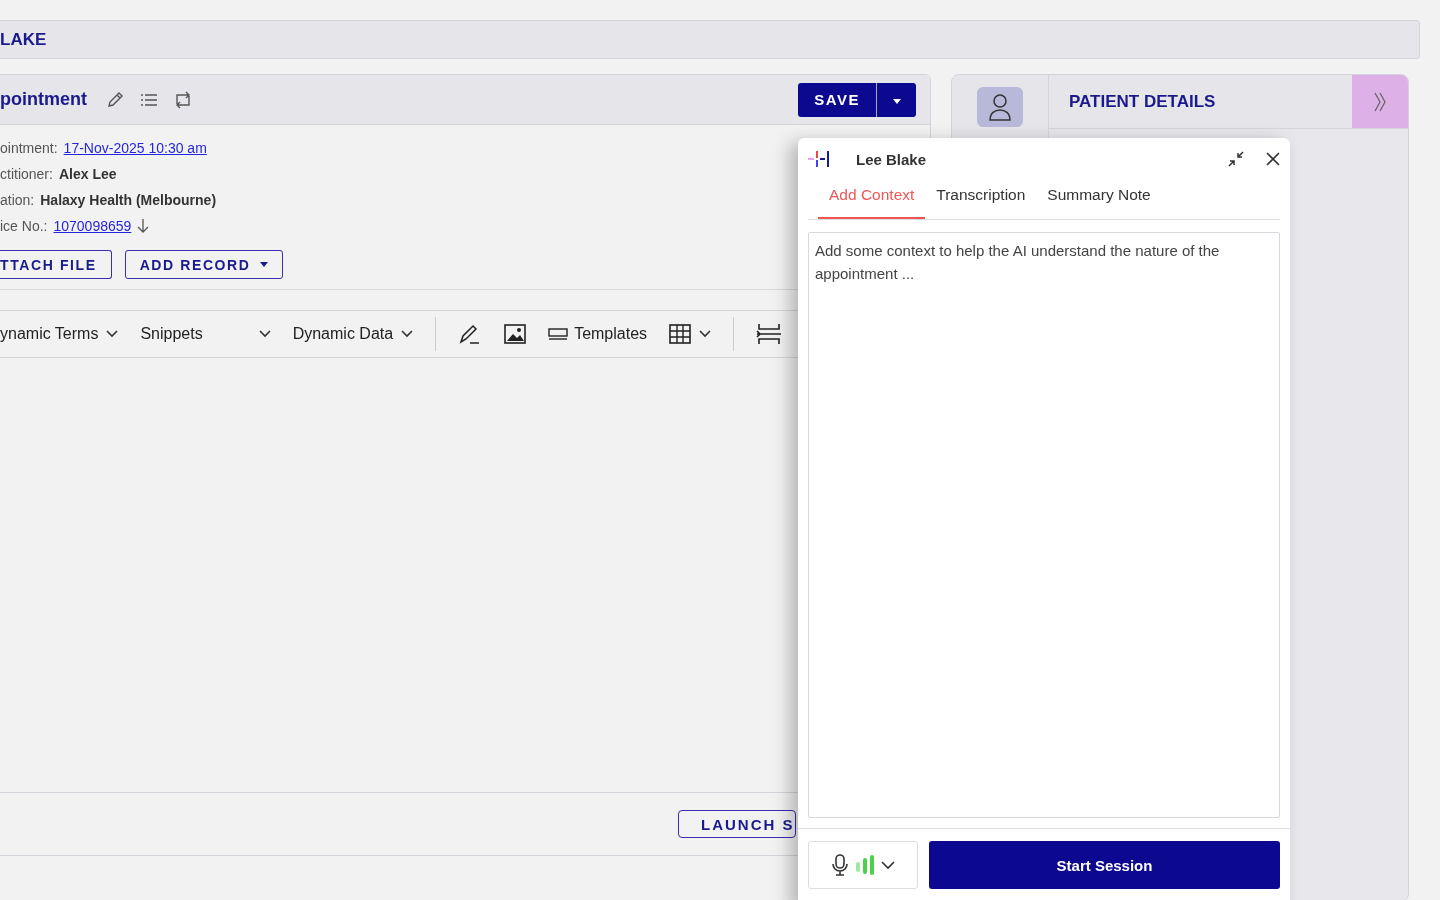  Describe the element at coordinates (680, 334) in the screenshot. I see `table-icon` at that location.